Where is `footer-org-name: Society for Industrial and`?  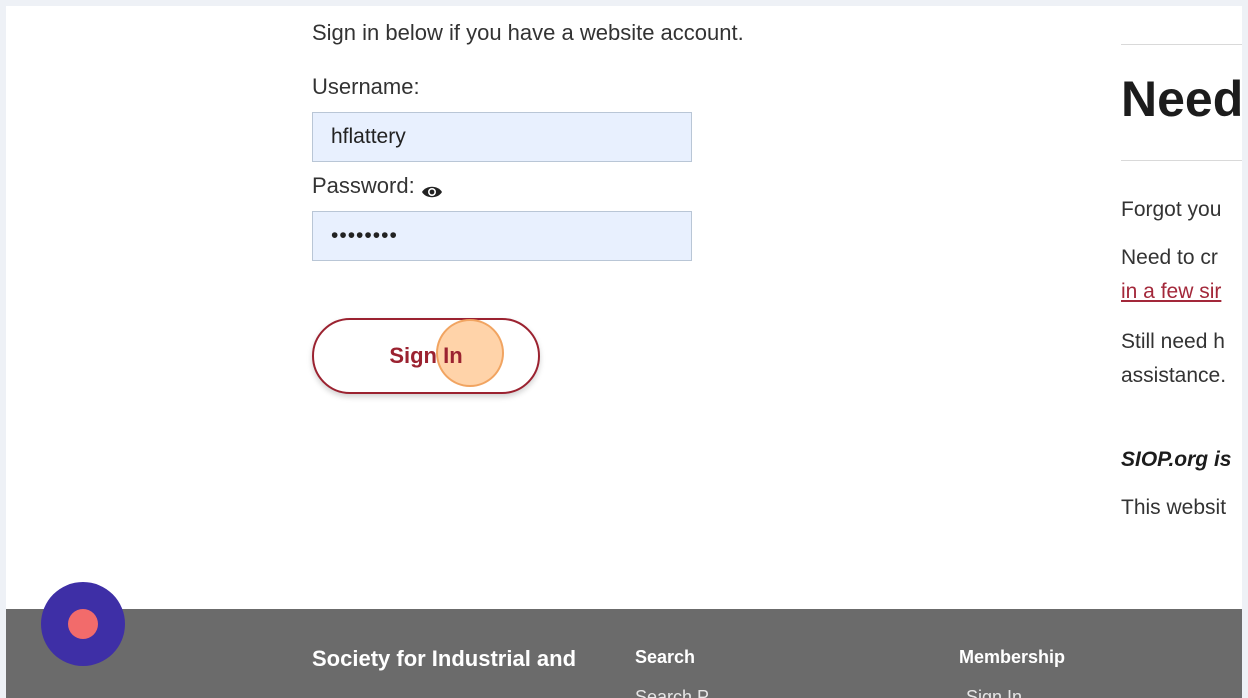
footer-org-name: Society for Industrial and is located at coordinates (447, 659).